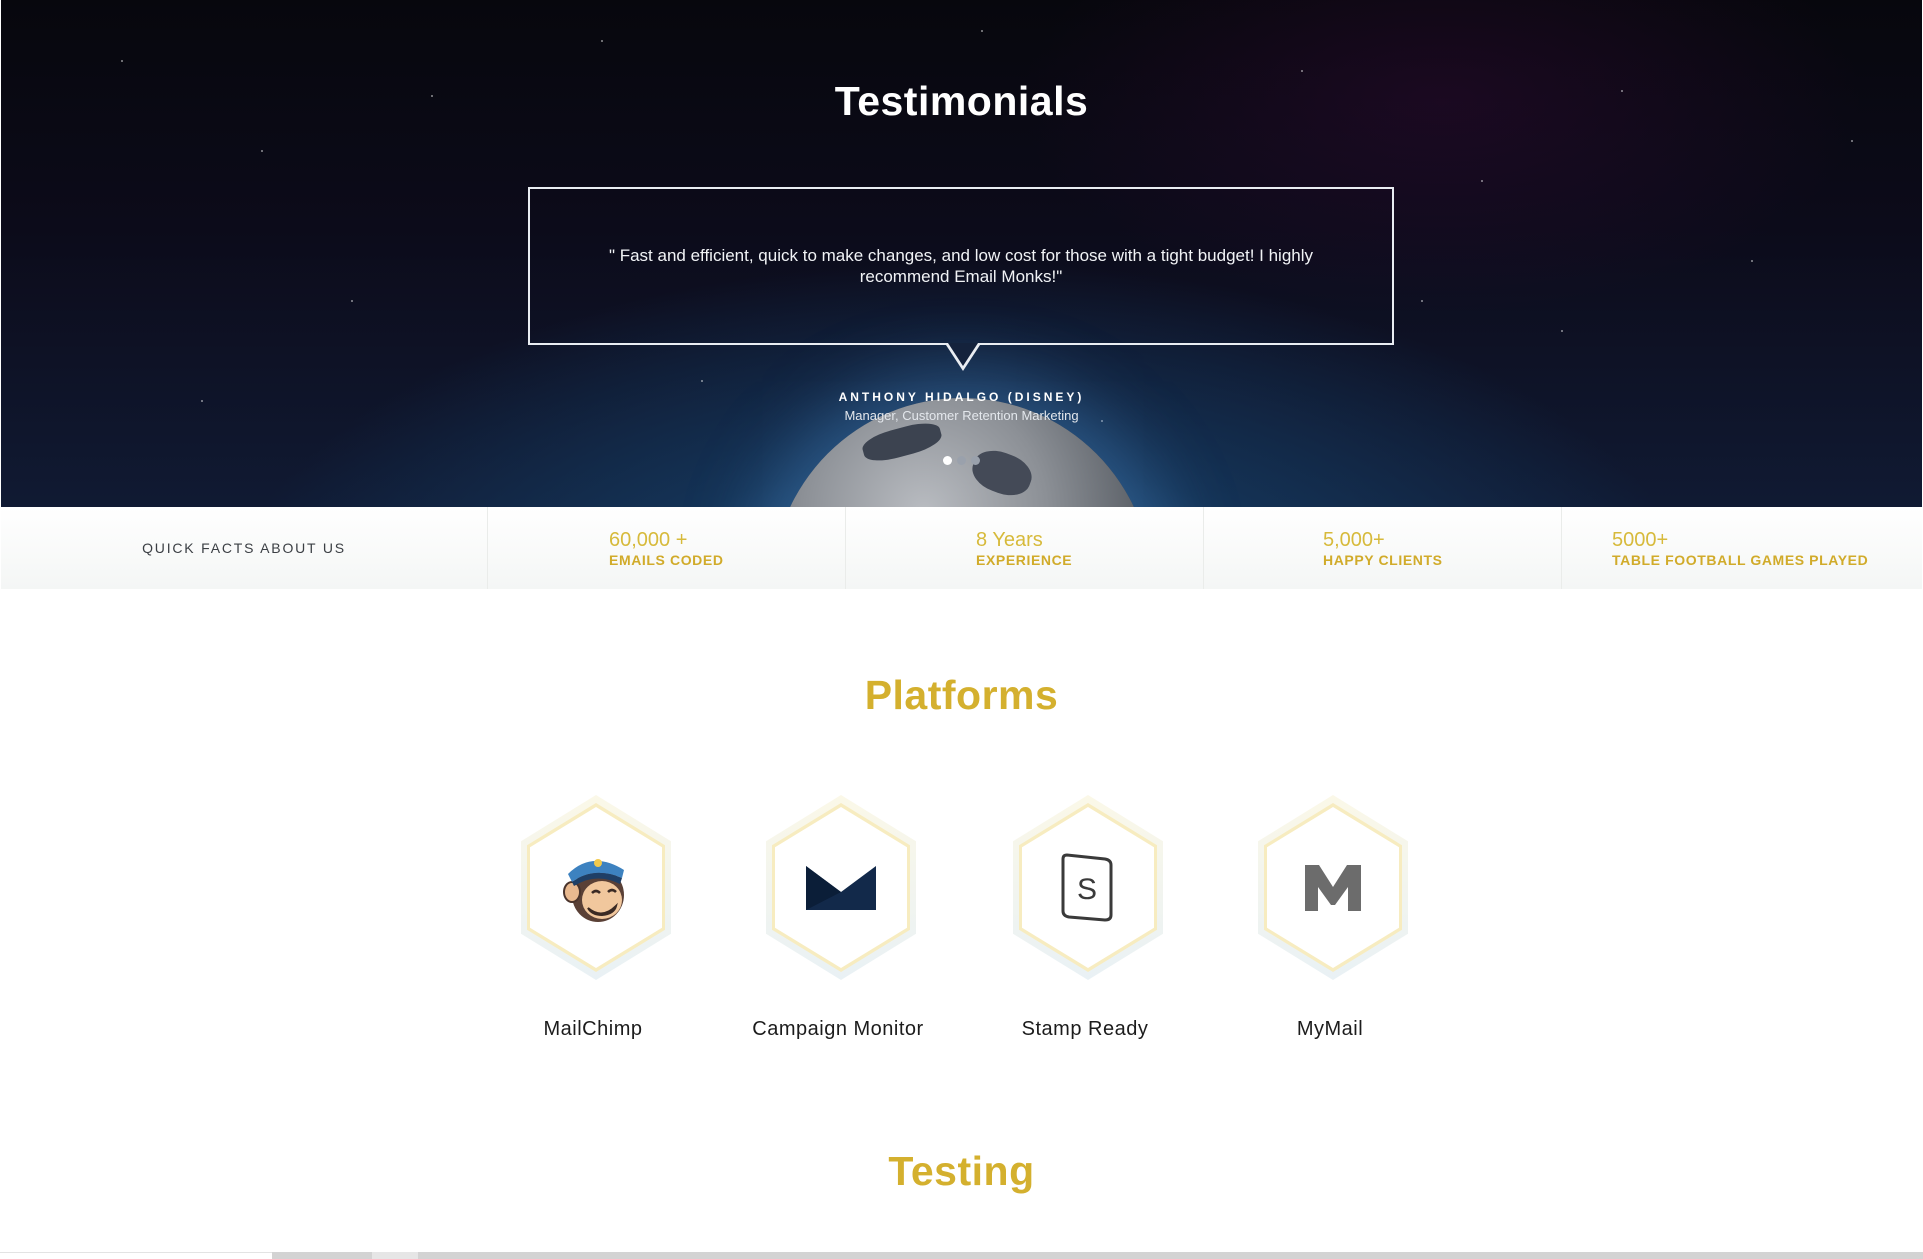  I want to click on platform-name: Campaign Monitor, so click(838, 1029).